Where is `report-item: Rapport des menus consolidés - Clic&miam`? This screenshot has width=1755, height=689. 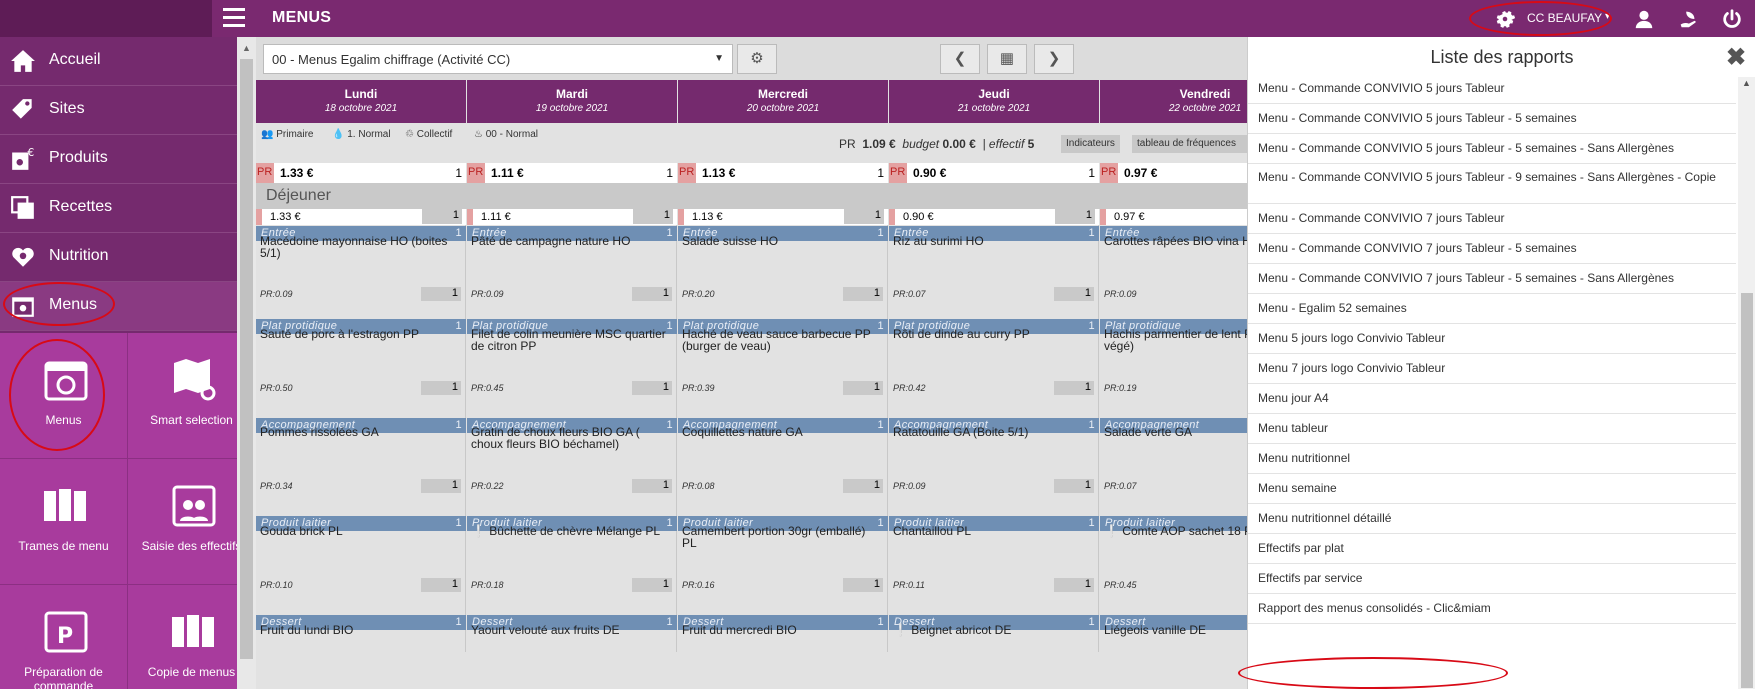
report-item: Rapport des menus consolidés - Clic&miam is located at coordinates (1492, 609).